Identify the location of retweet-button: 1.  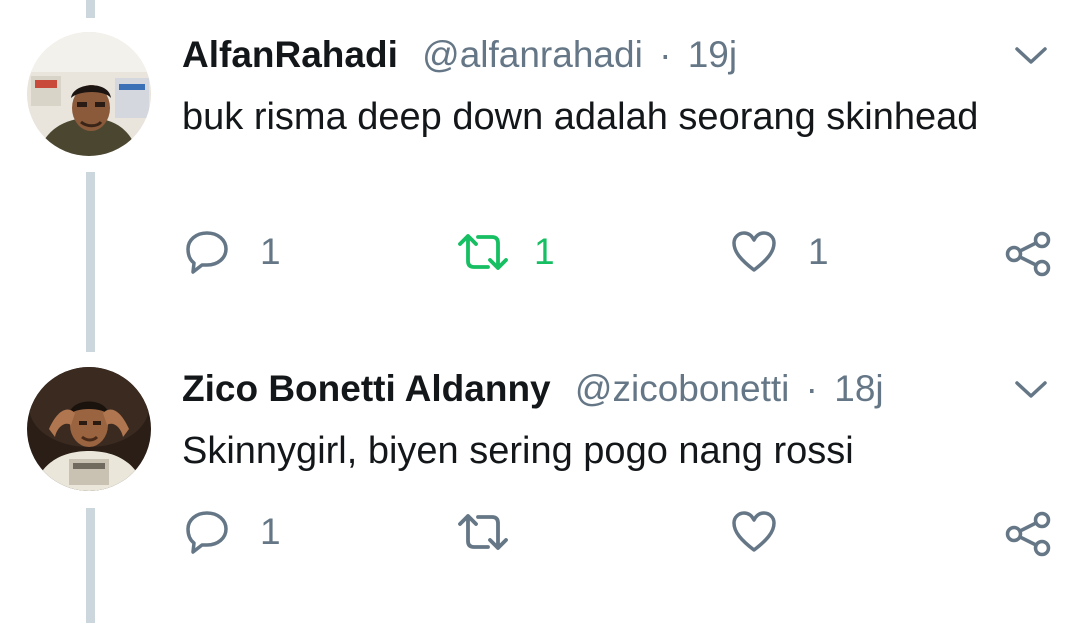
(505, 252).